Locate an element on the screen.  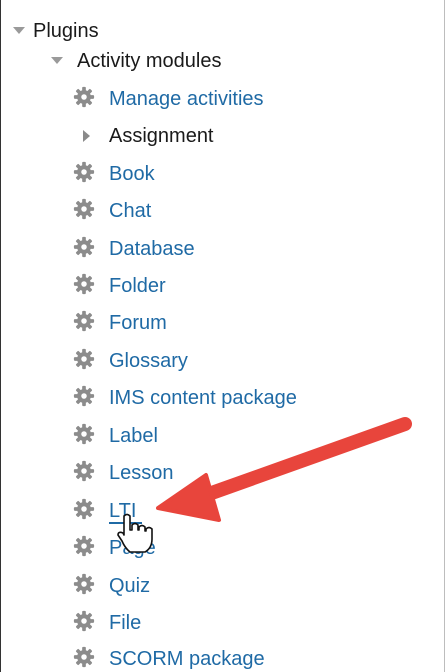
tree-item-folder: Folder is located at coordinates (233, 286).